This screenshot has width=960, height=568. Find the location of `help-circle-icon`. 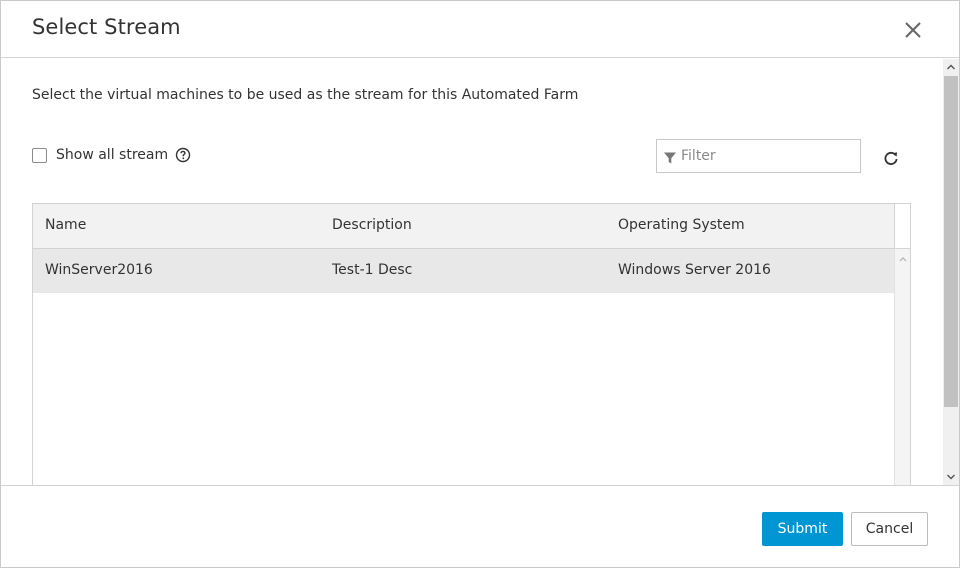

help-circle-icon is located at coordinates (183, 155).